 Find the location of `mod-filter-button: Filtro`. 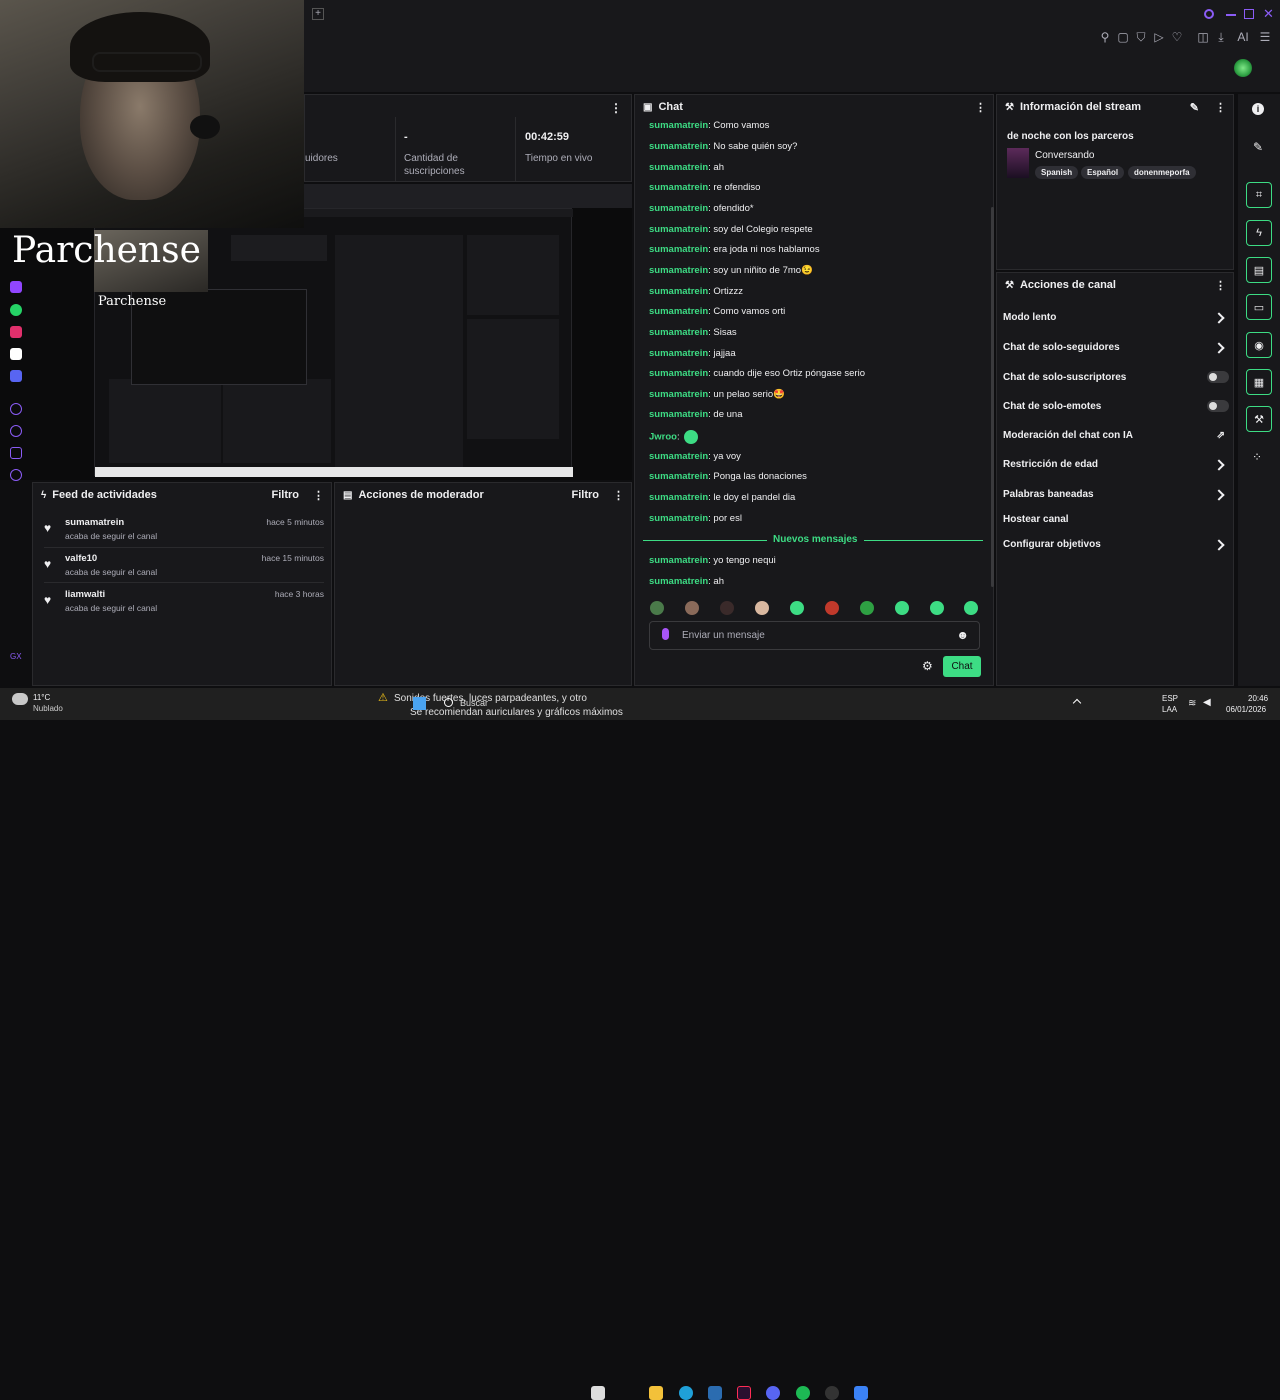

mod-filter-button: Filtro is located at coordinates (586, 495).